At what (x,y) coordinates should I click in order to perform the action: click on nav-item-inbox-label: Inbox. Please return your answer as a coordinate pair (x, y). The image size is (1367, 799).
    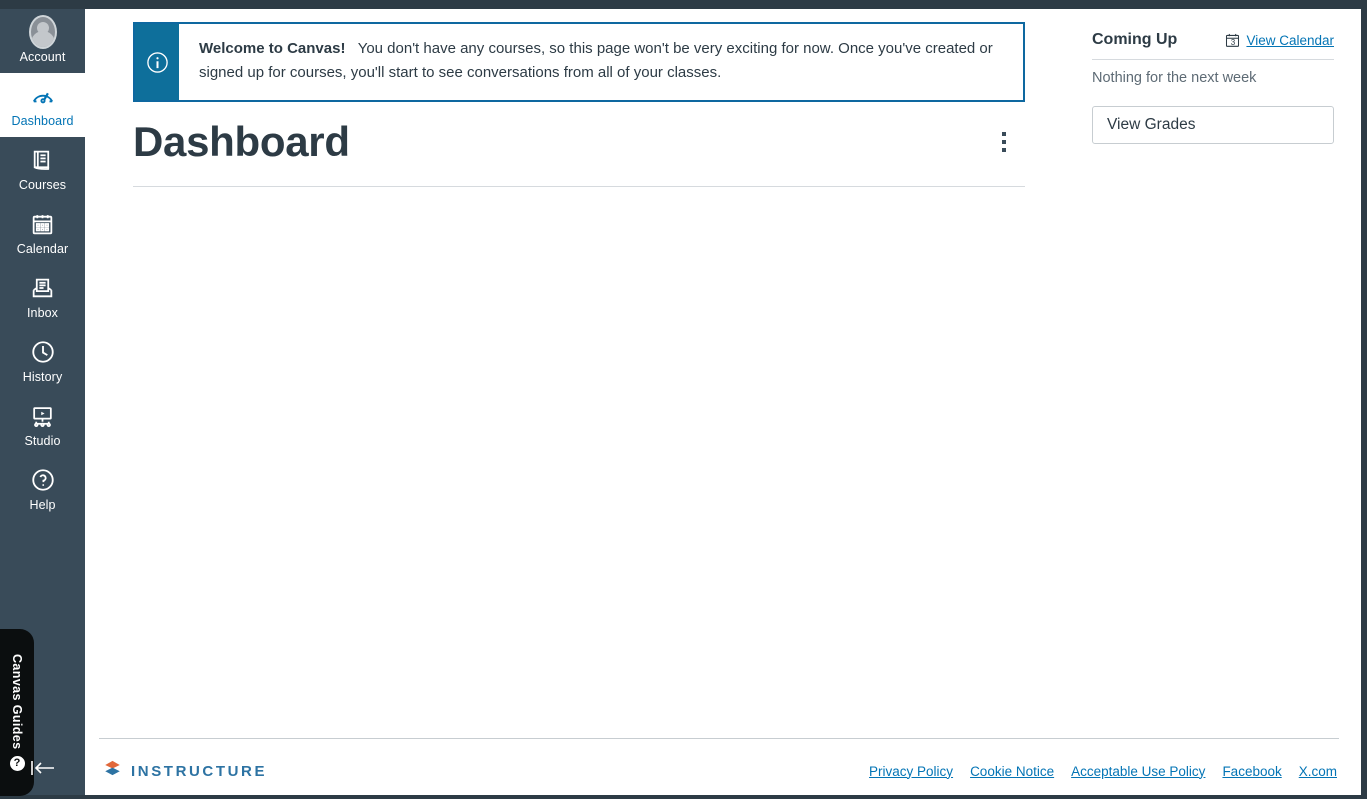
    Looking at the image, I should click on (42, 313).